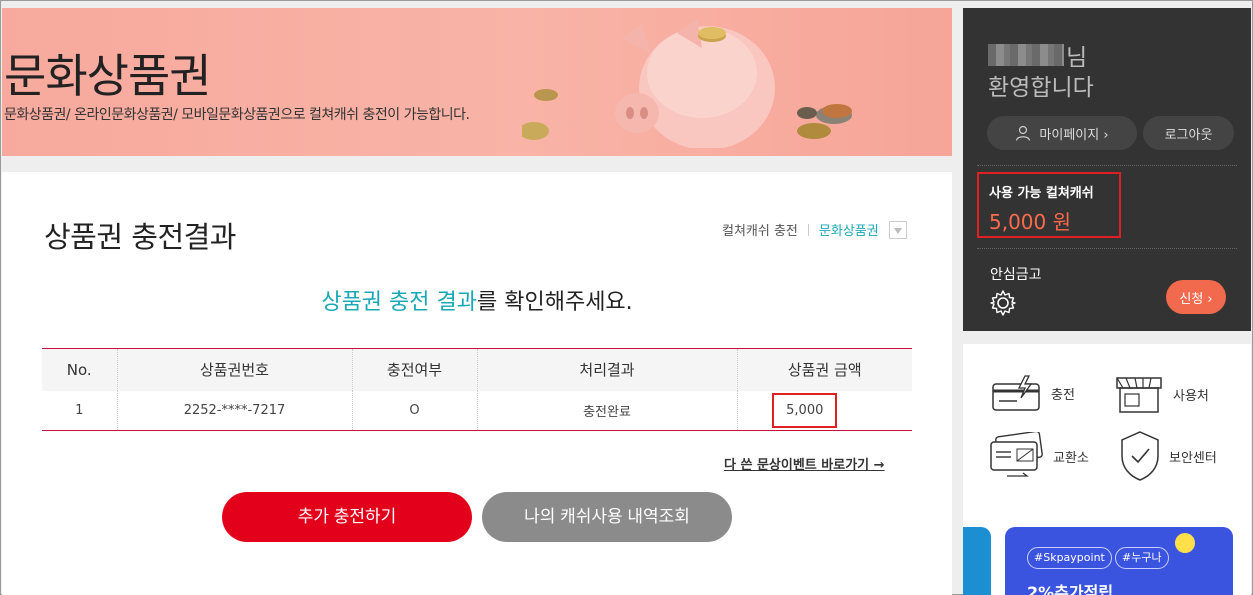 This screenshot has width=1253, height=595. I want to click on col-result: 처리결과, so click(606, 369).